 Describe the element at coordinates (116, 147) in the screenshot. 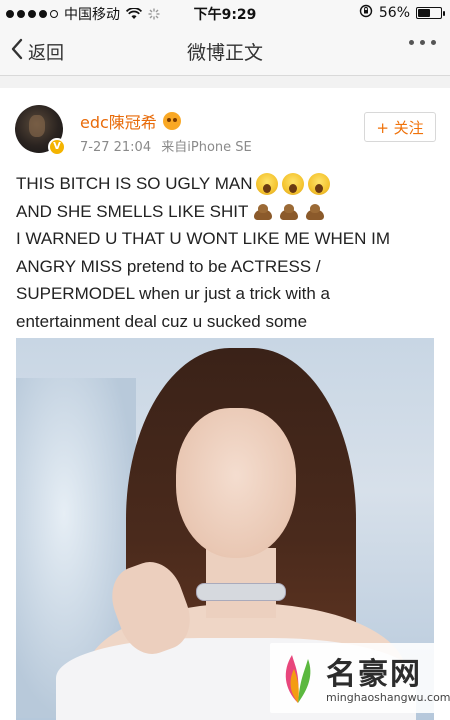

I see `post-time: 7-27 21:04` at that location.